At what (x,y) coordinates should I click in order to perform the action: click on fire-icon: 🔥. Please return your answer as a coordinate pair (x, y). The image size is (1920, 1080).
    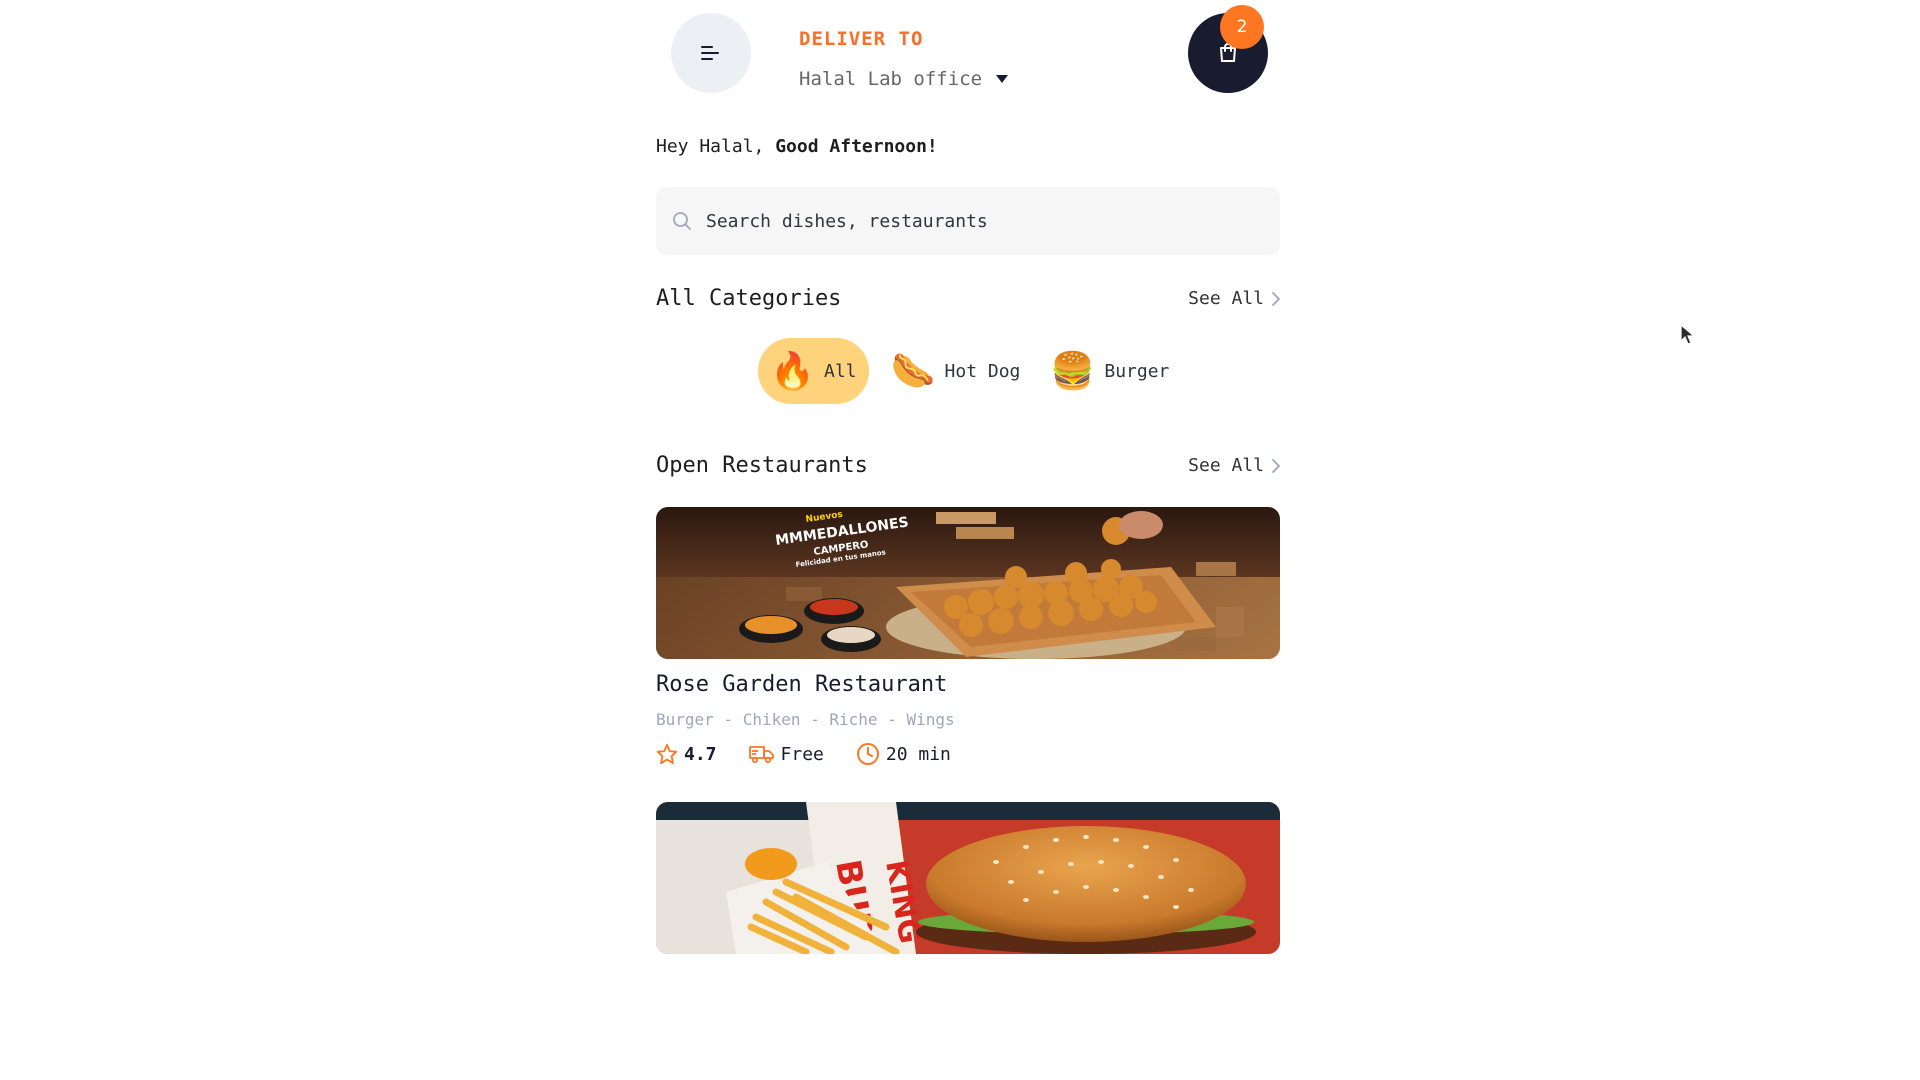
    Looking at the image, I should click on (792, 371).